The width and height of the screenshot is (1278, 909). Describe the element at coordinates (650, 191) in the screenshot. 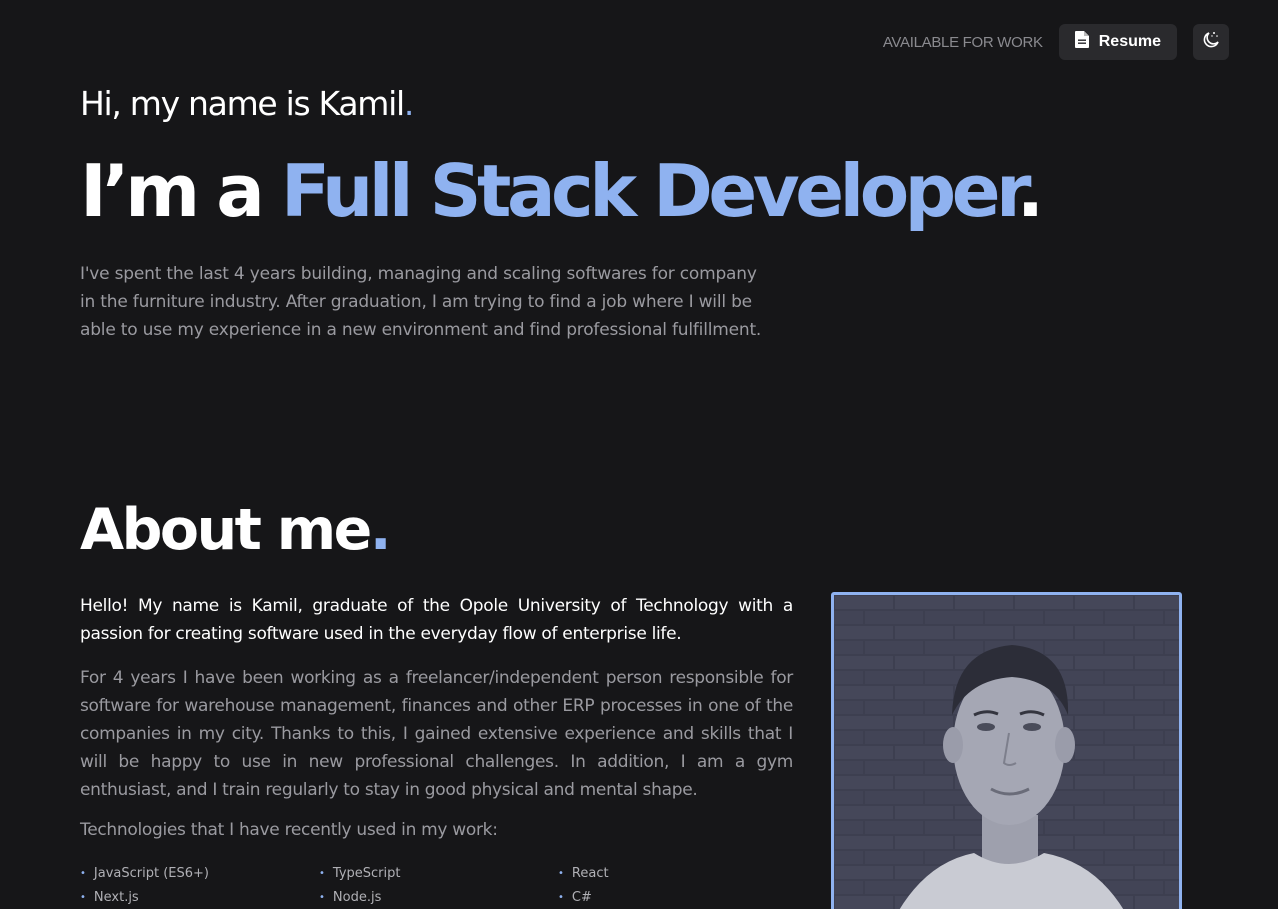

I see `hero-title-role: Full Stack Developer` at that location.